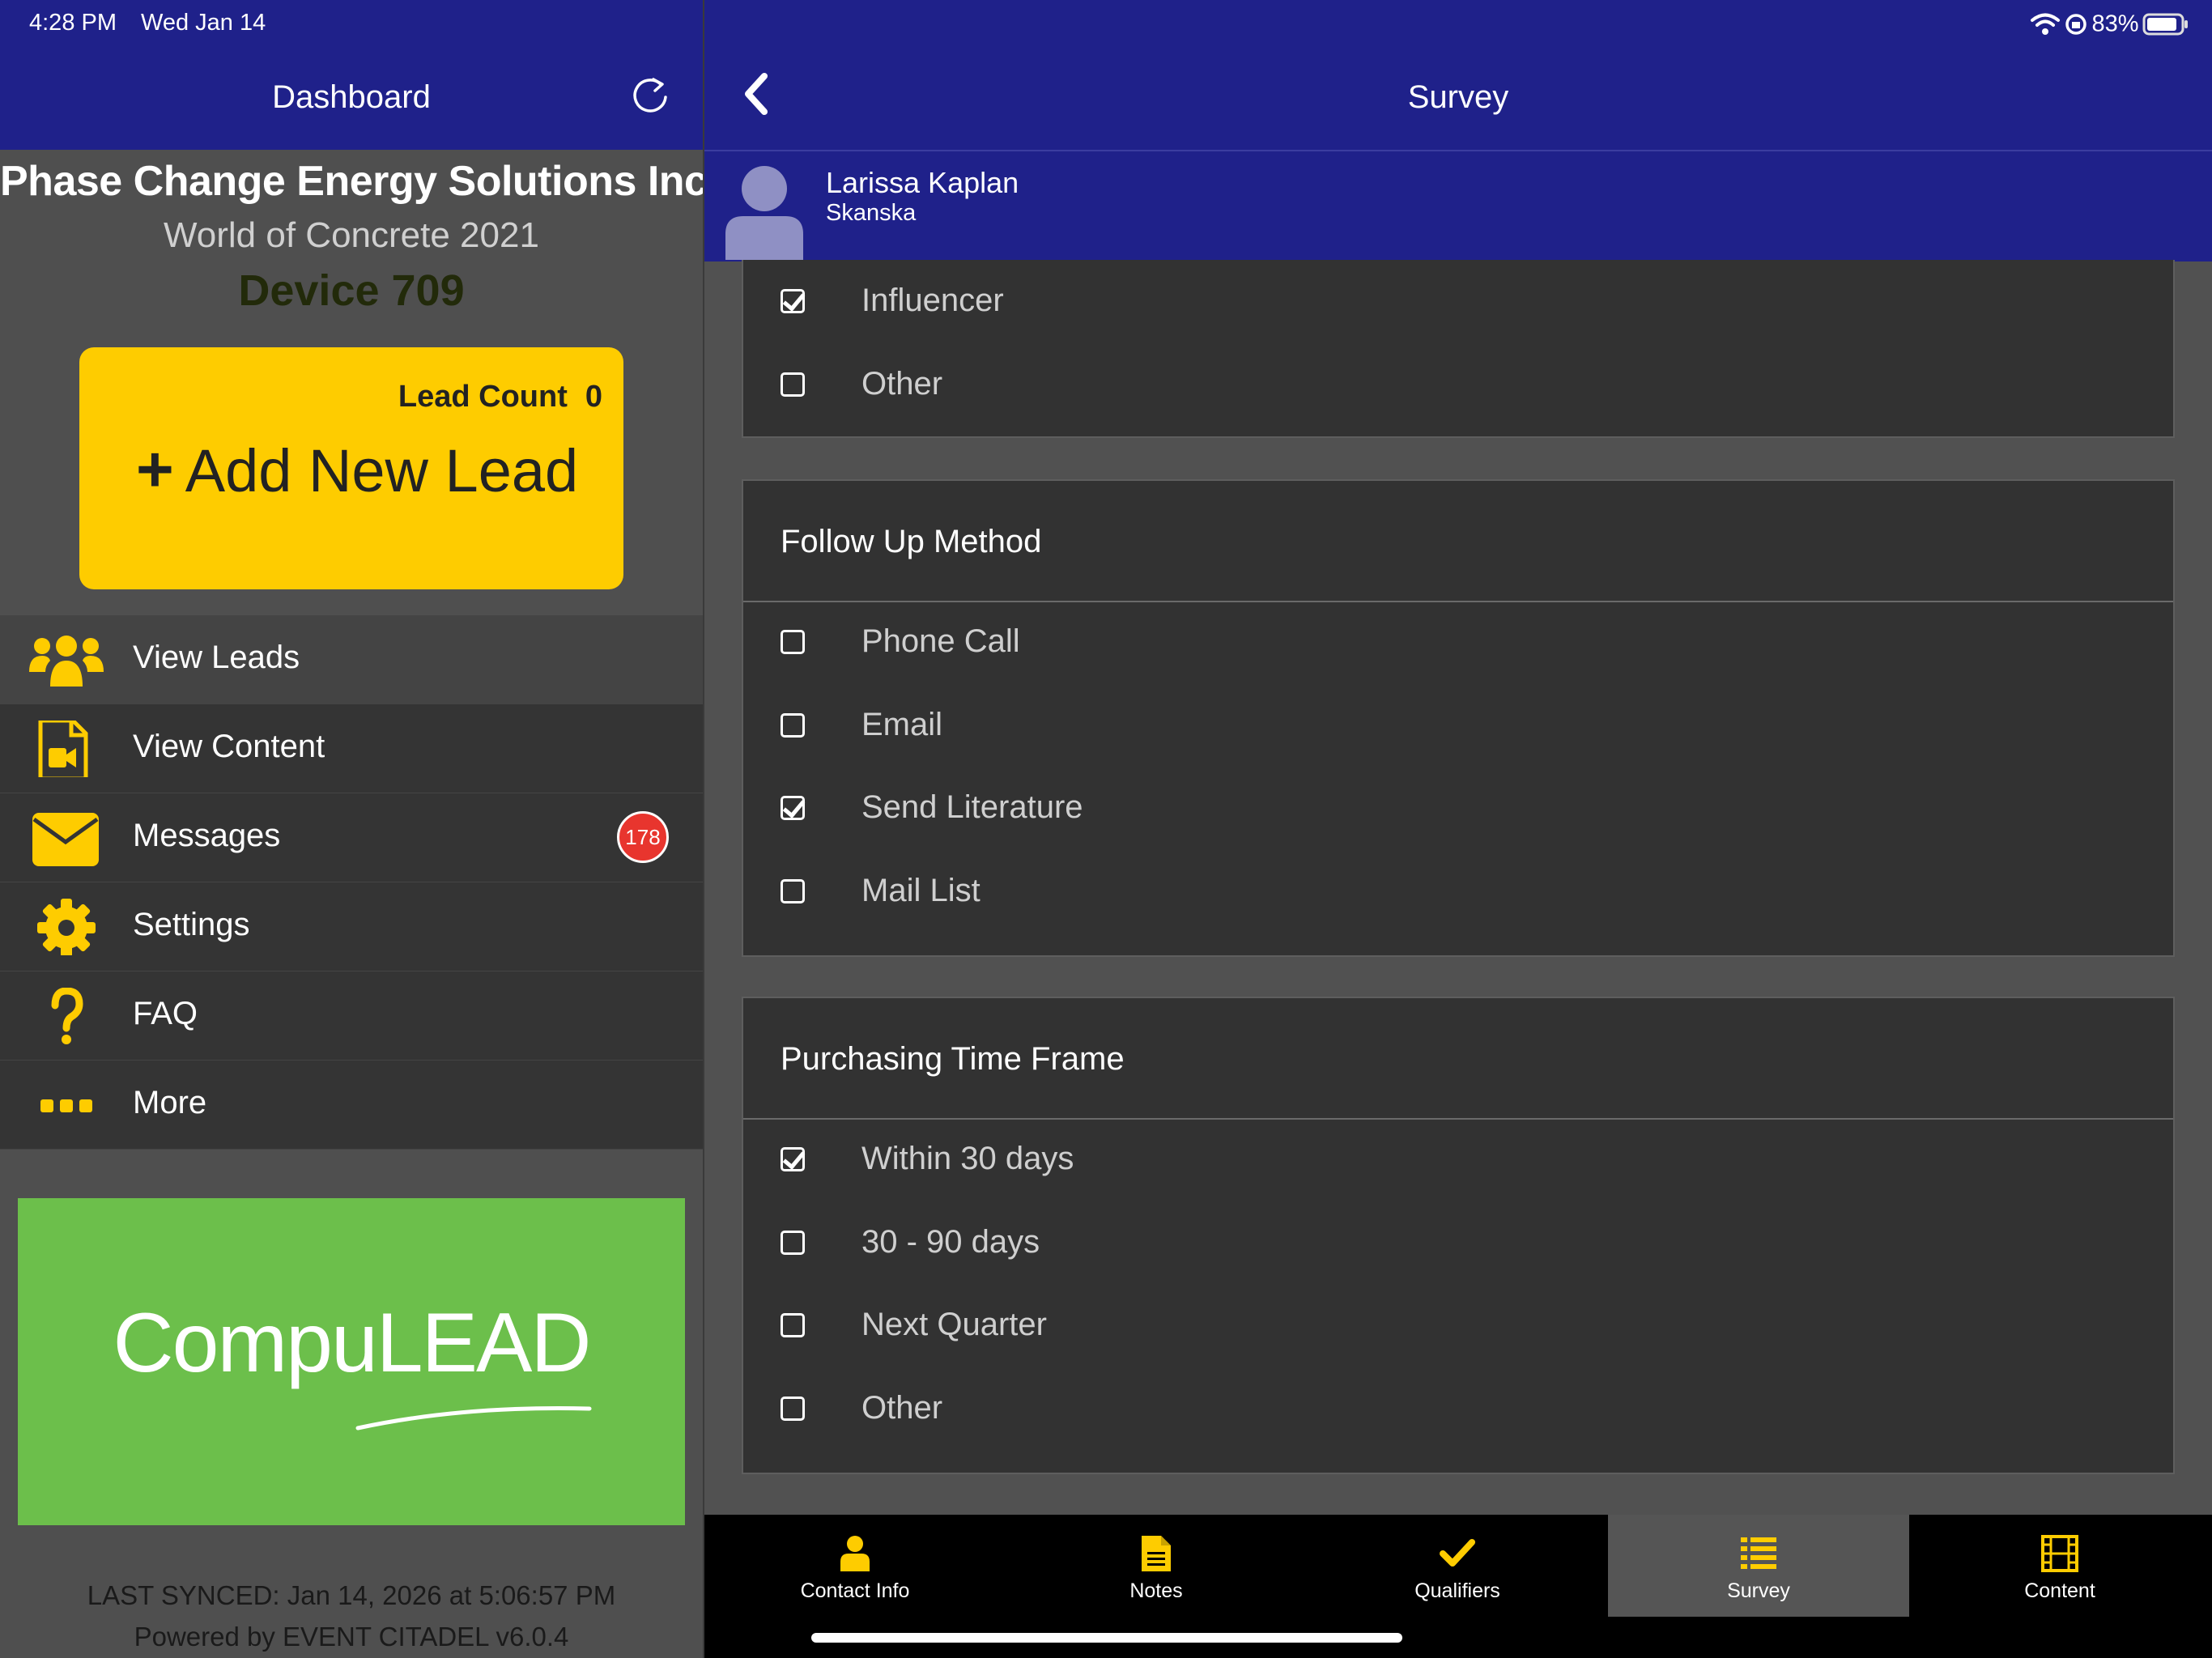 Image resolution: width=2212 pixels, height=1658 pixels. I want to click on contact-bar: Larissa Kaplan Skanska, so click(1458, 205).